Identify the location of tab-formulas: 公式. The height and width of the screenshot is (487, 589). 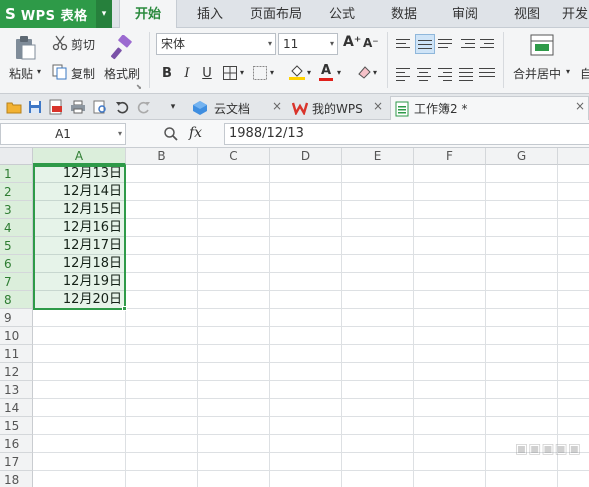
(342, 14).